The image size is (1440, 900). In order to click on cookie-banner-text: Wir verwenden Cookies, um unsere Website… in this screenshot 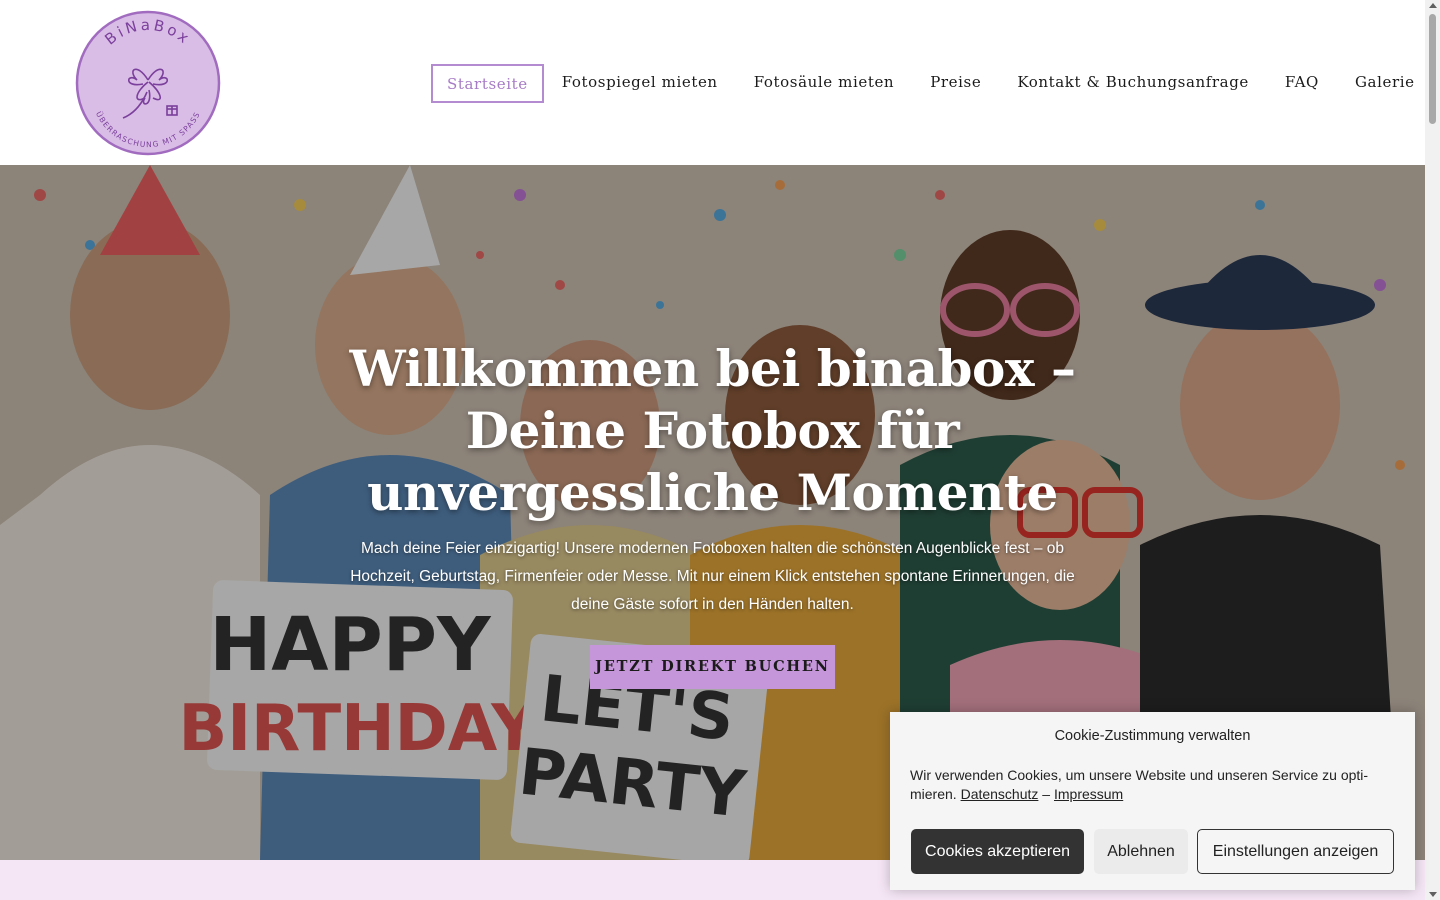, I will do `click(1155, 785)`.